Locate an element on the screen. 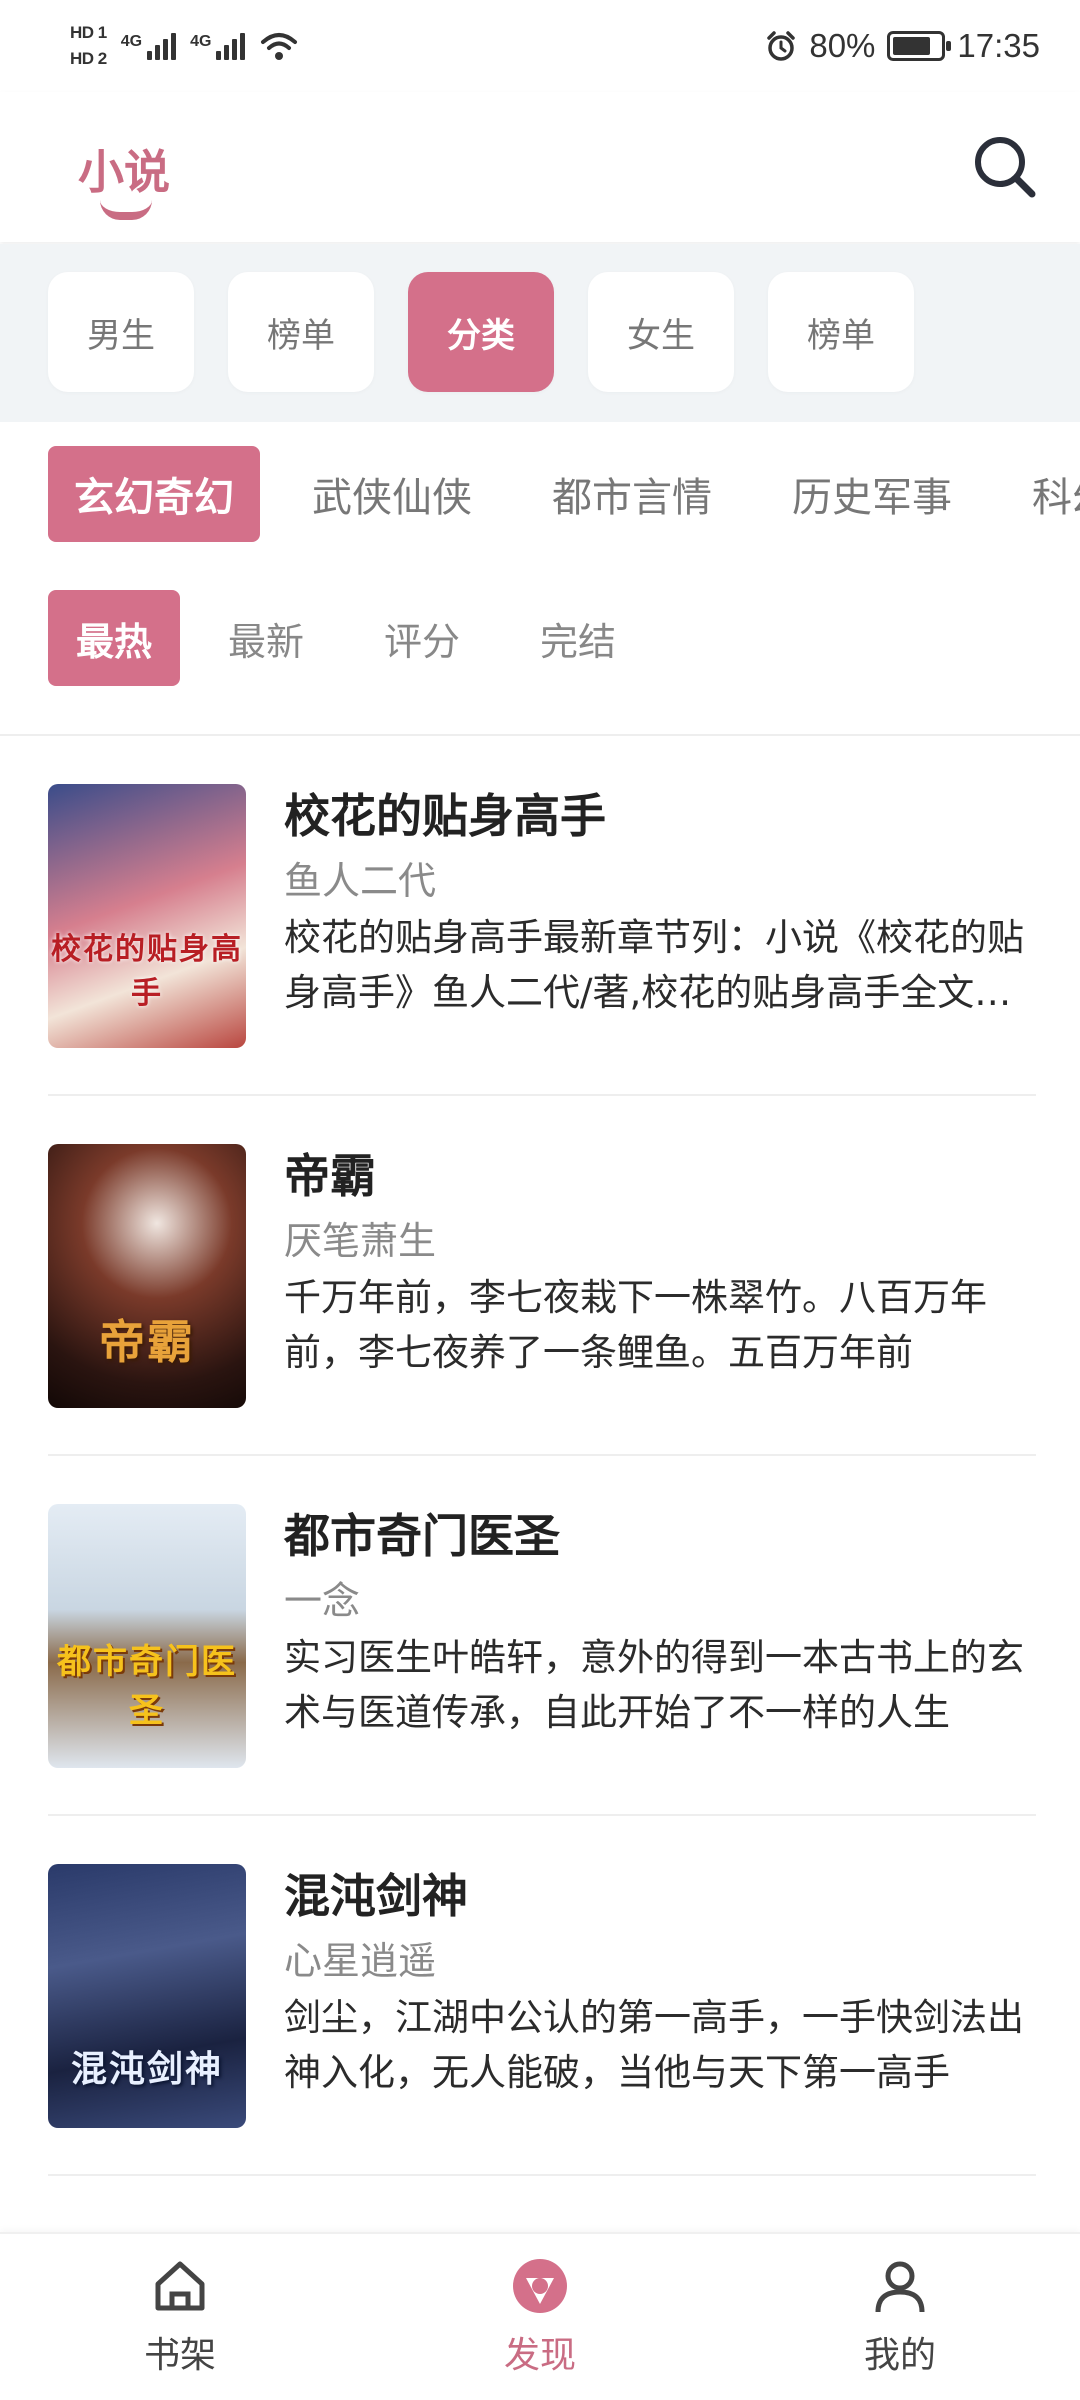  bottom-navigation: 书架 发现 我的 is located at coordinates (540, 2316).